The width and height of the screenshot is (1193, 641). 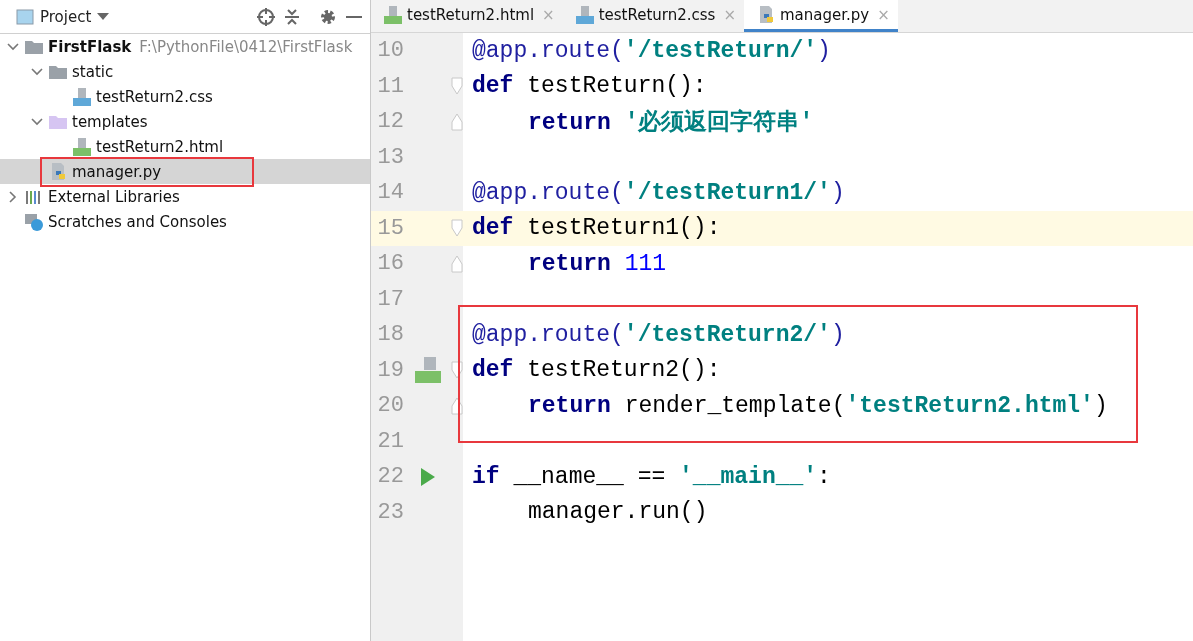 I want to click on code-line: @app.route('/testReturn2/'), so click(x=658, y=334).